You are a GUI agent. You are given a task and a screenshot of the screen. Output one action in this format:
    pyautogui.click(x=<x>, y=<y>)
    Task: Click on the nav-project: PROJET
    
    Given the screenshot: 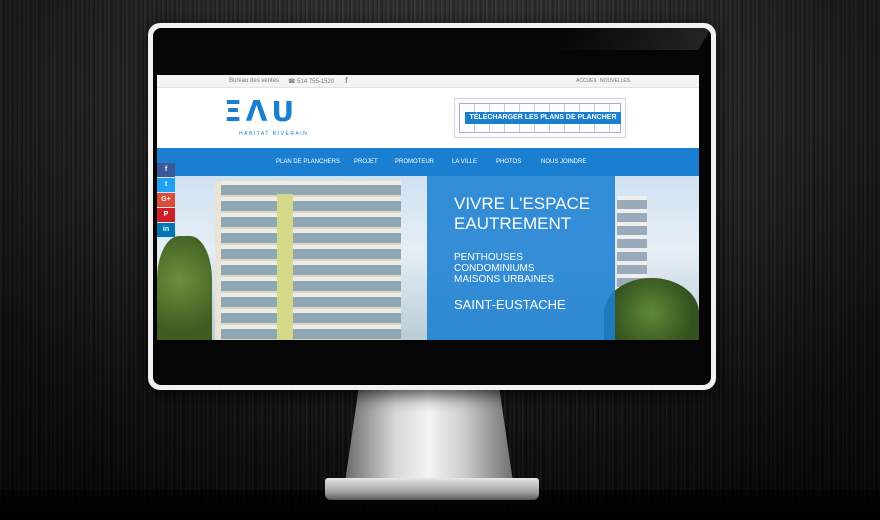 What is the action you would take?
    pyautogui.click(x=366, y=162)
    